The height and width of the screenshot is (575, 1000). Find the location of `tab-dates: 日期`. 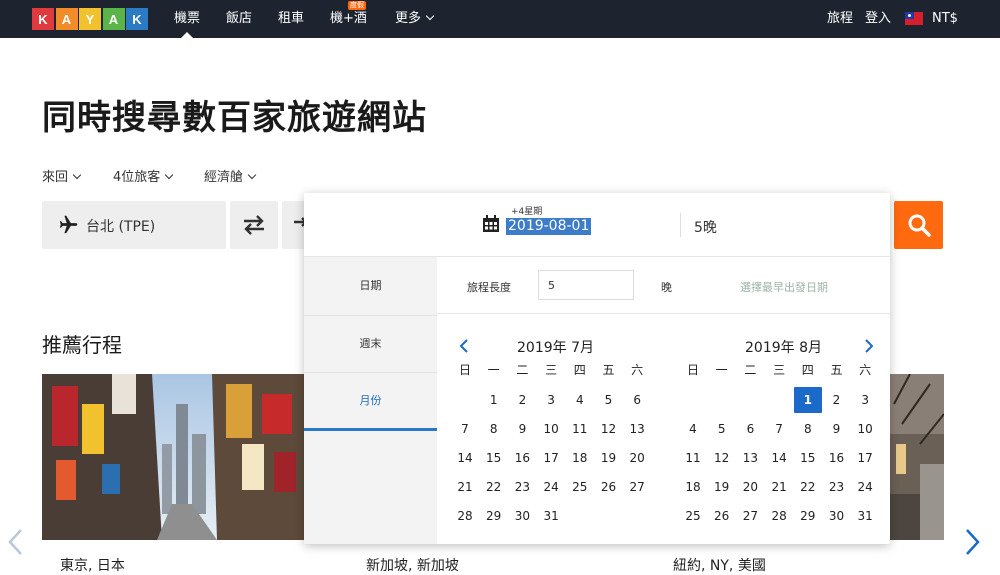

tab-dates: 日期 is located at coordinates (370, 285).